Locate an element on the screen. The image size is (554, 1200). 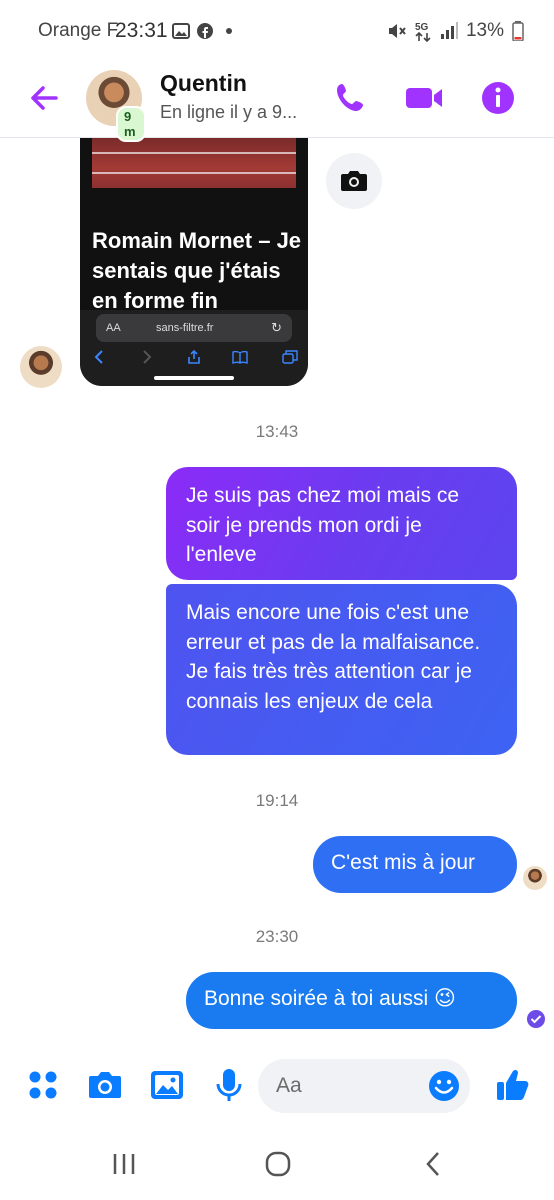
home-button is located at coordinates (278, 1164).